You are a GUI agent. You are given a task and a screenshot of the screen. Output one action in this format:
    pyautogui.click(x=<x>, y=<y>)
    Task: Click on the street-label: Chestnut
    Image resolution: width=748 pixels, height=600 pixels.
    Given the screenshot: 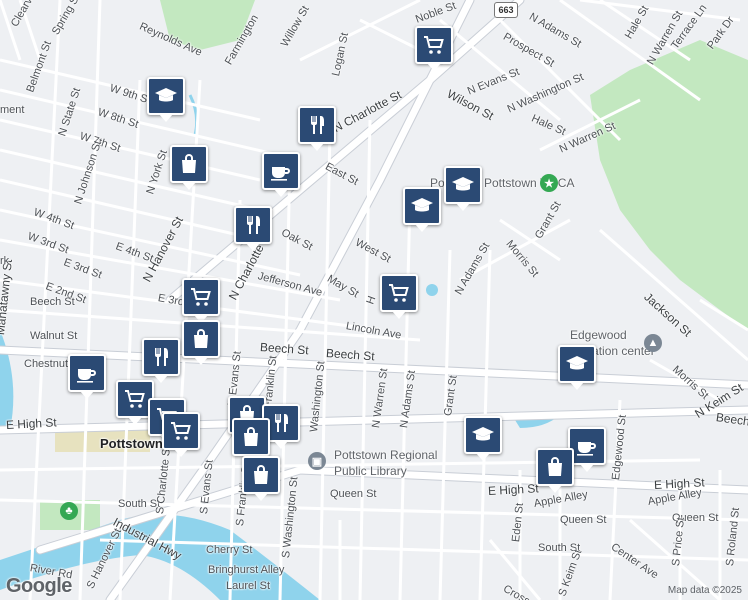 What is the action you would take?
    pyautogui.click(x=46, y=364)
    